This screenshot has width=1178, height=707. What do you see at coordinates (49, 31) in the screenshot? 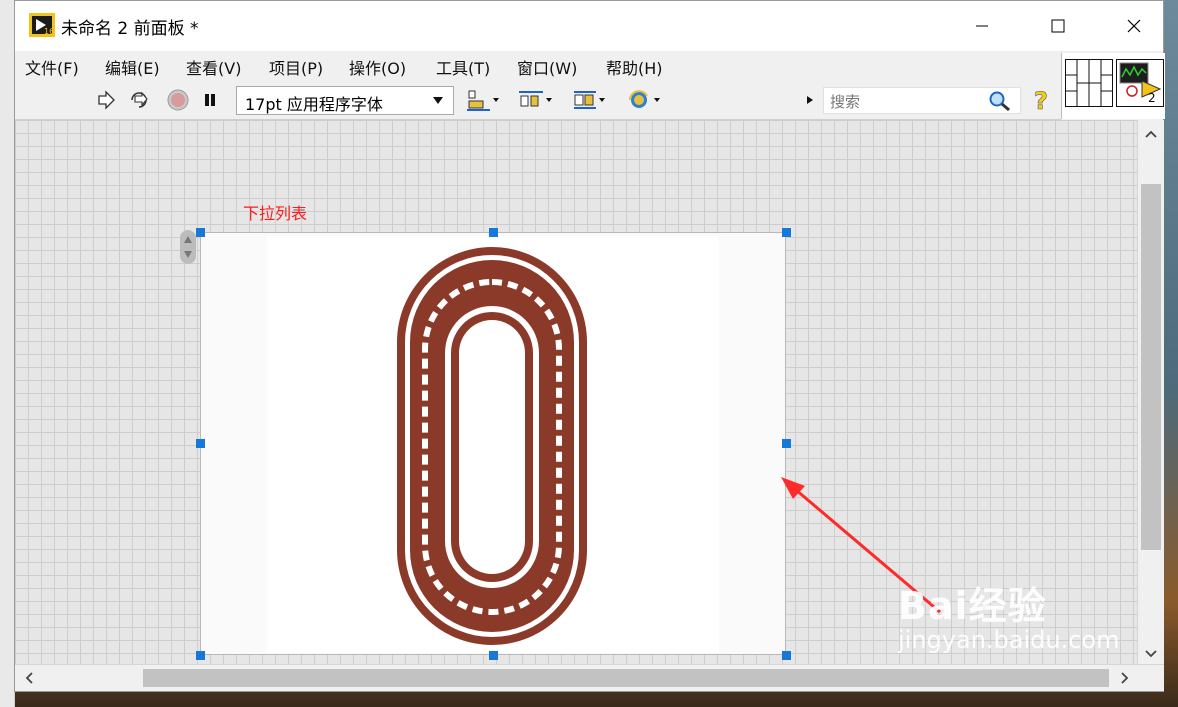
I see `svg-text: 16` at bounding box center [49, 31].